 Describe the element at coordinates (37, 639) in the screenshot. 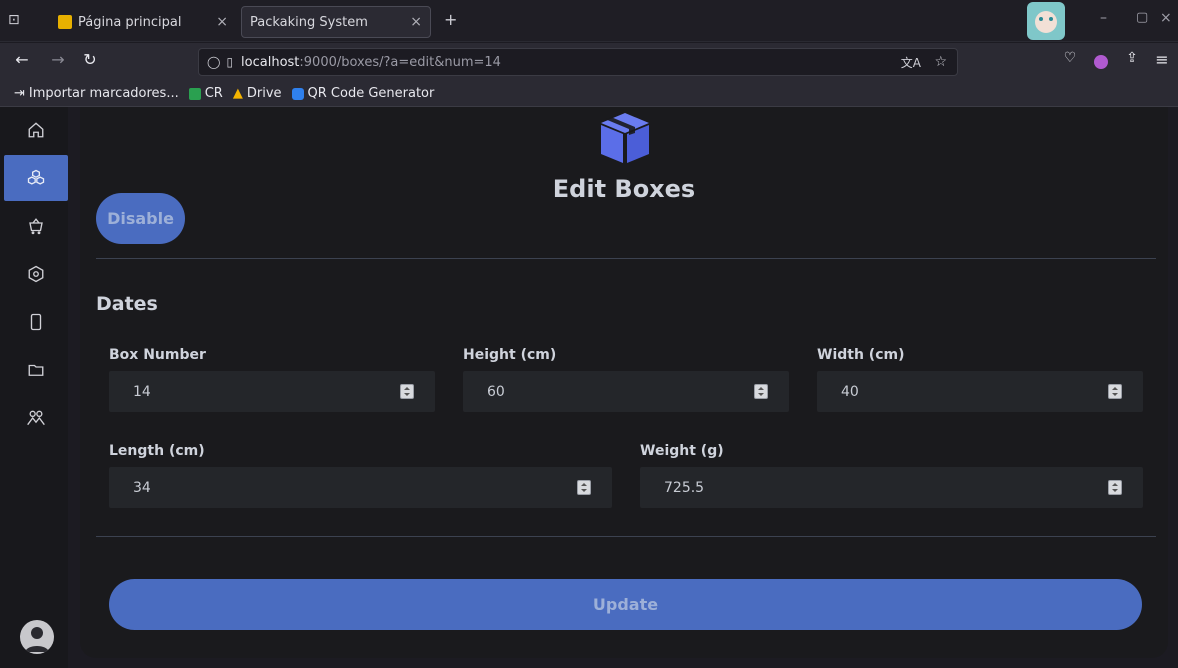

I see `user-avatar-icon` at that location.